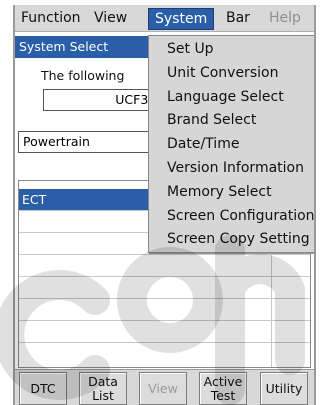  I want to click on menu-help: Help, so click(285, 19).